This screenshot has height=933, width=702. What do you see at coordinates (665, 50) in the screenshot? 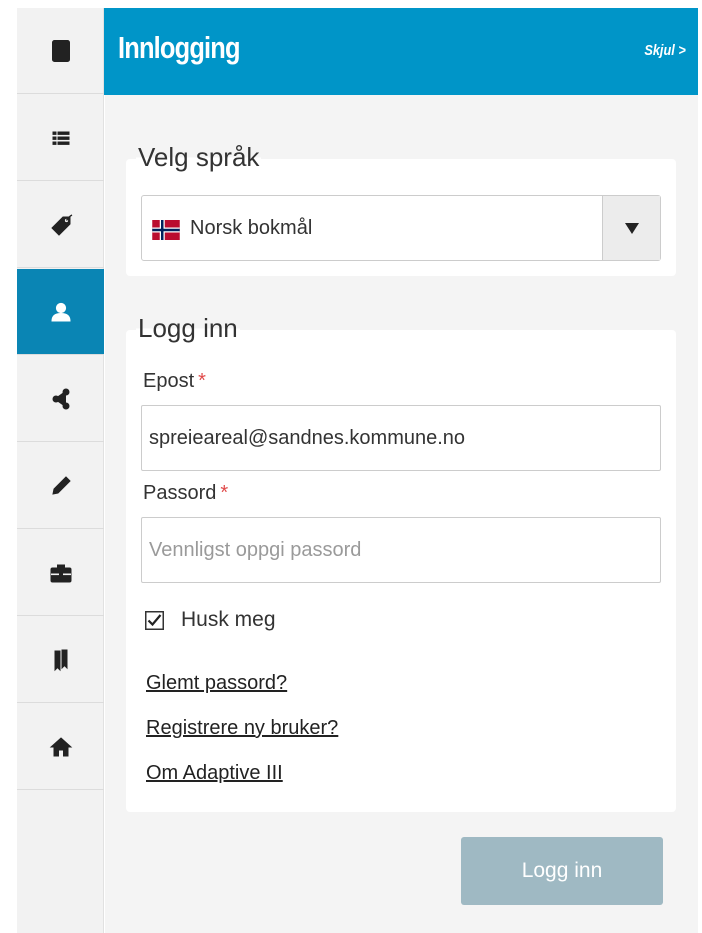
I see `hide-panel-link: Skjul >` at bounding box center [665, 50].